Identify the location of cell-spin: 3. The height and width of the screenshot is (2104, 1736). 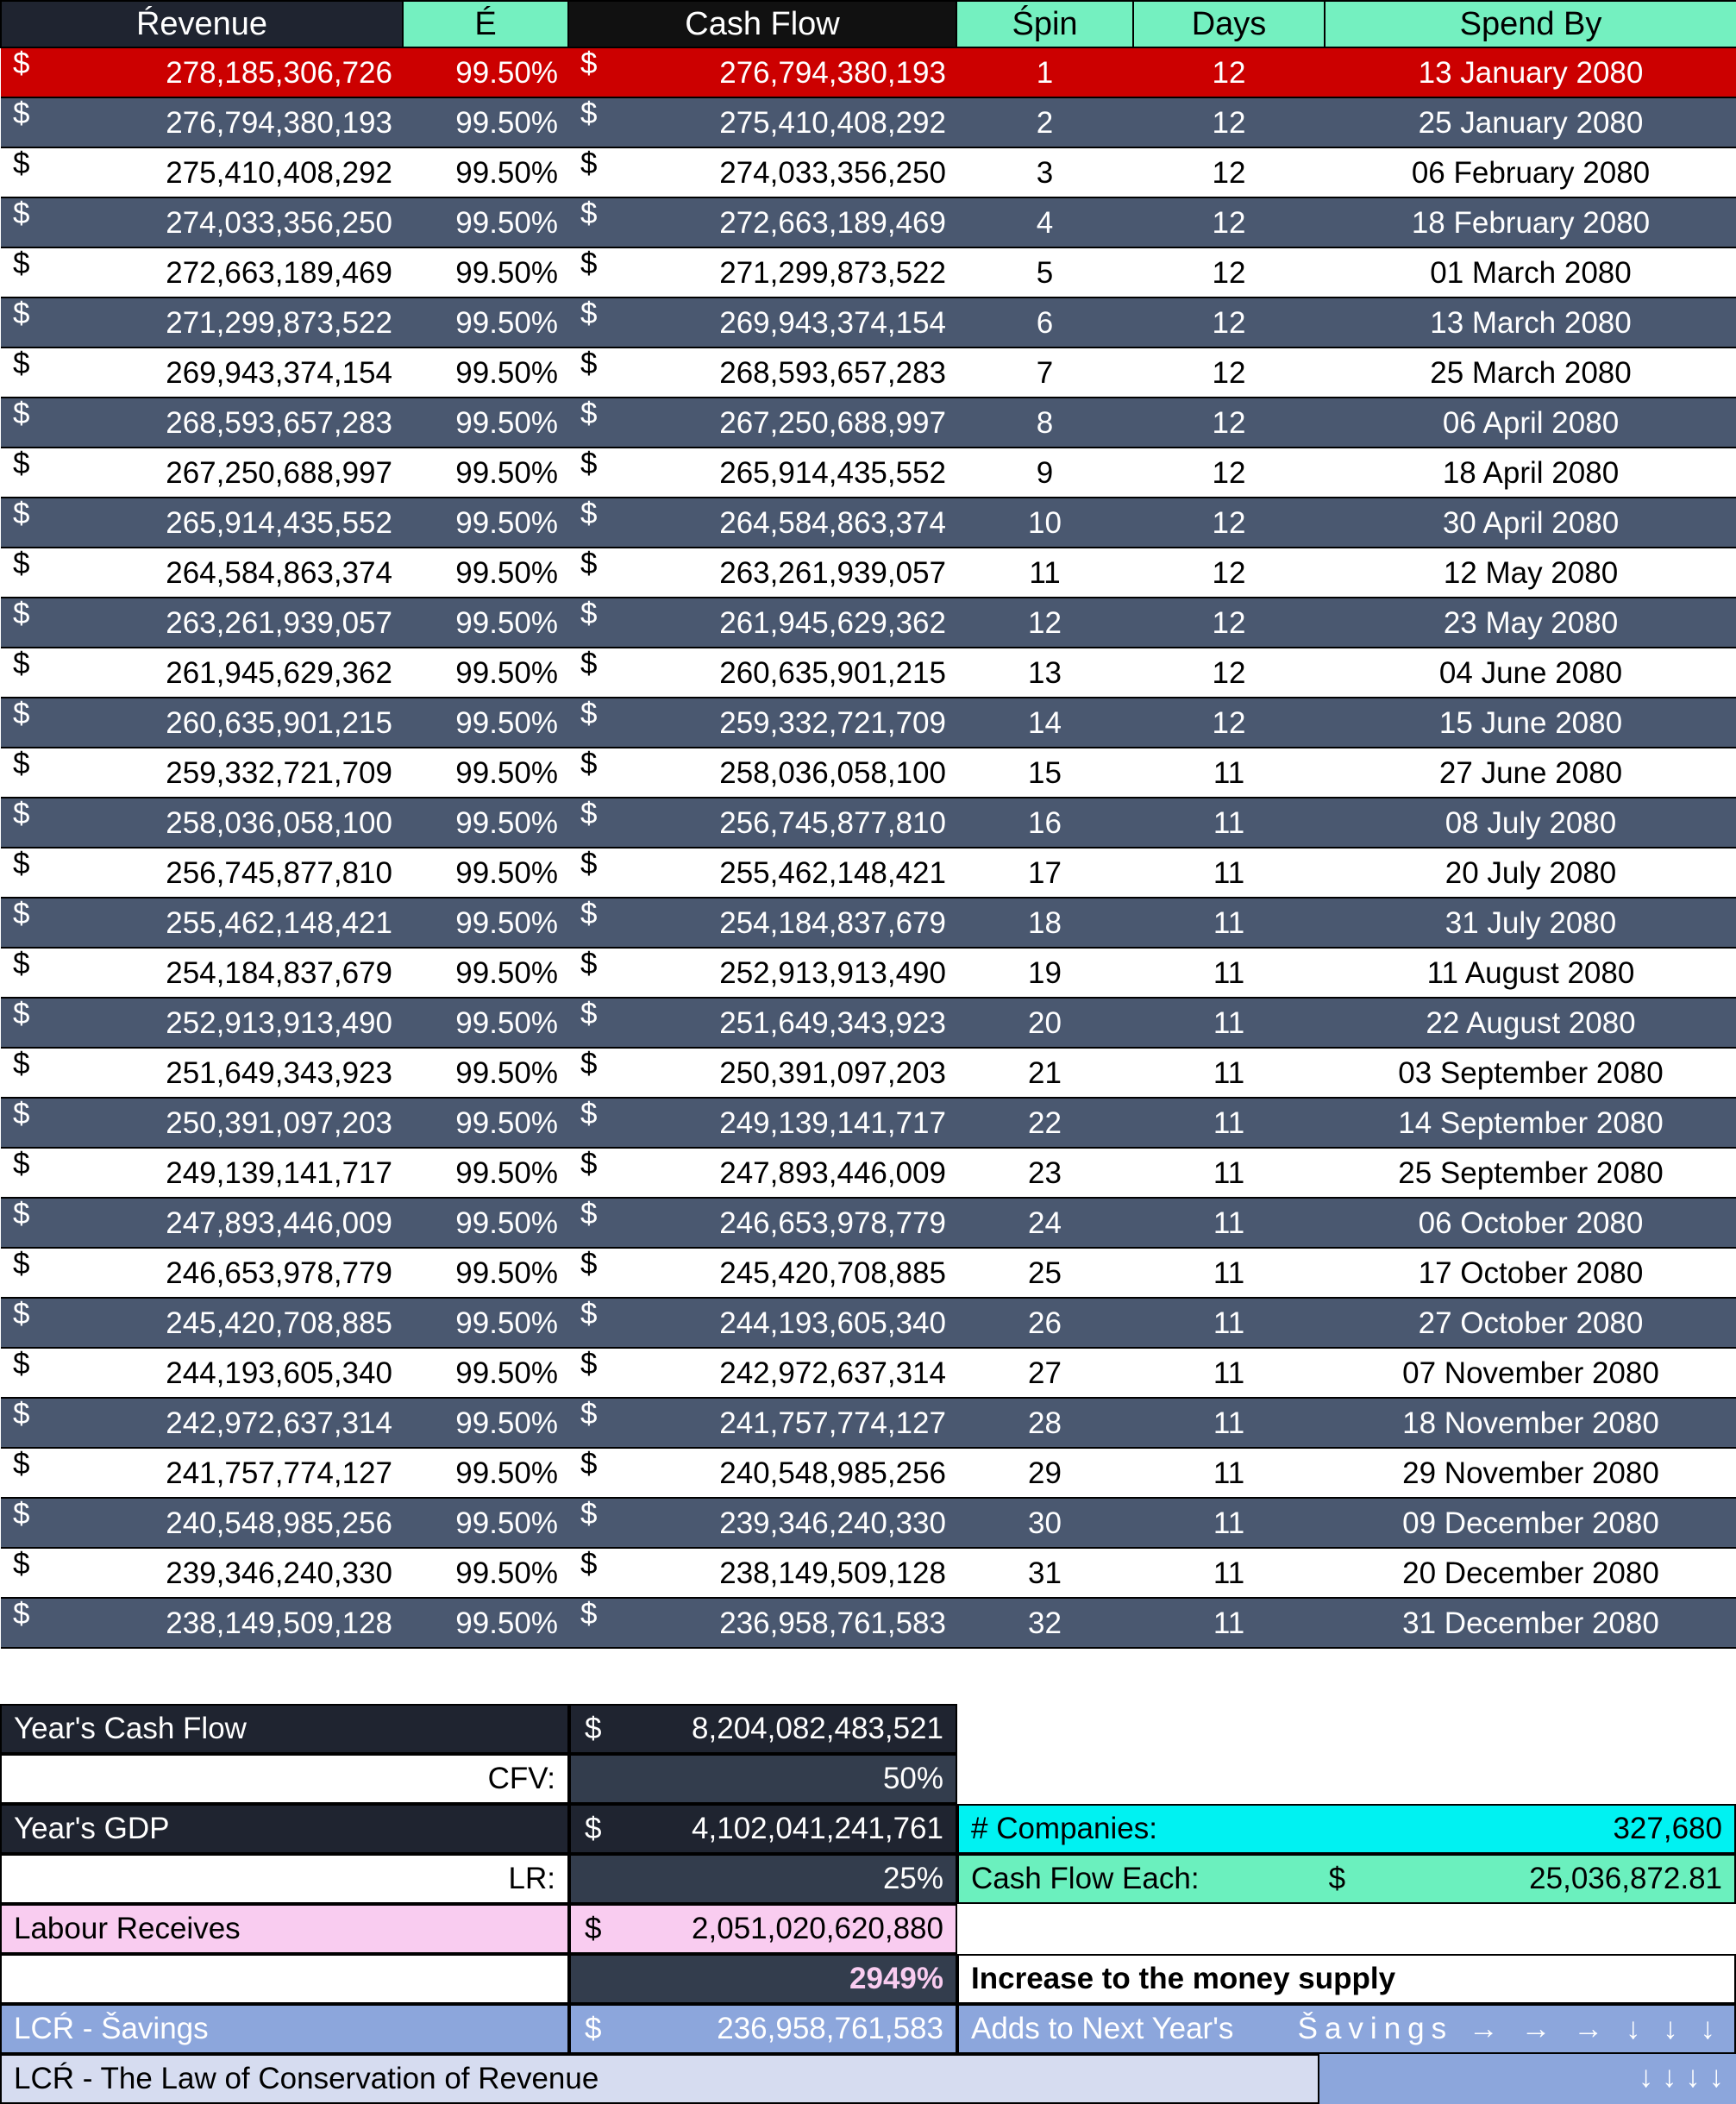
(1044, 172).